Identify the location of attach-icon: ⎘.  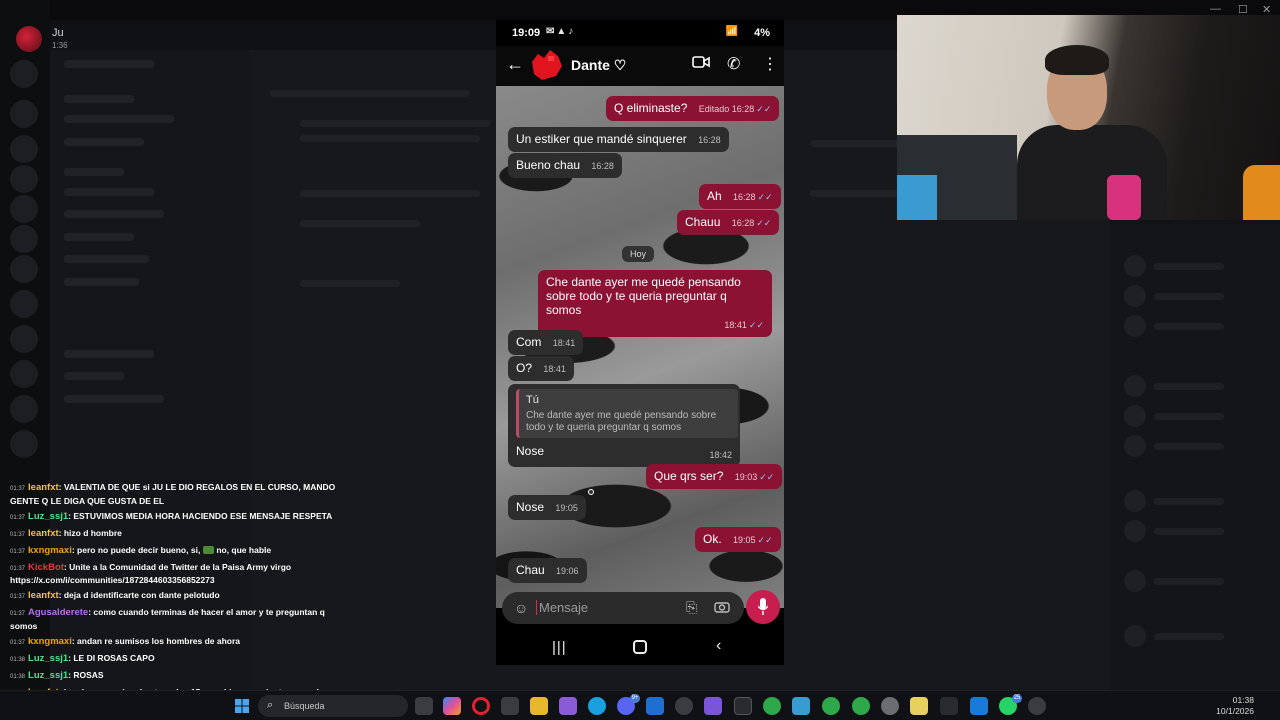
(691, 607).